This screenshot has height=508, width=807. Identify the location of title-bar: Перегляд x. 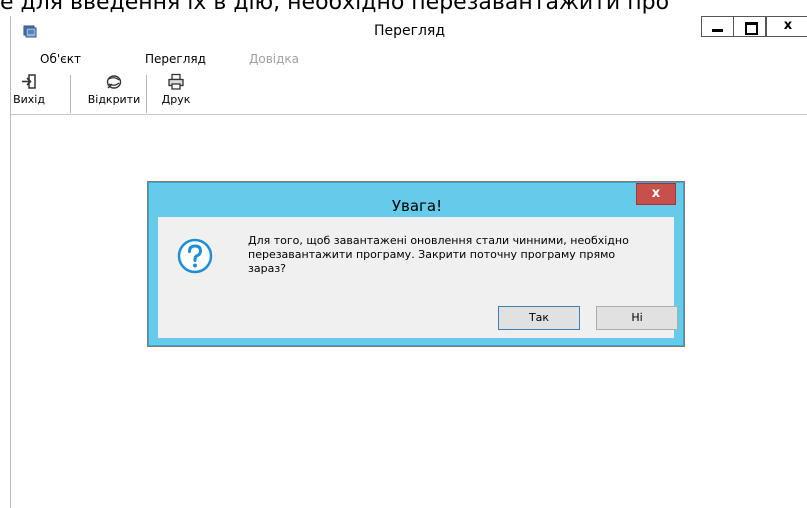
(409, 31).